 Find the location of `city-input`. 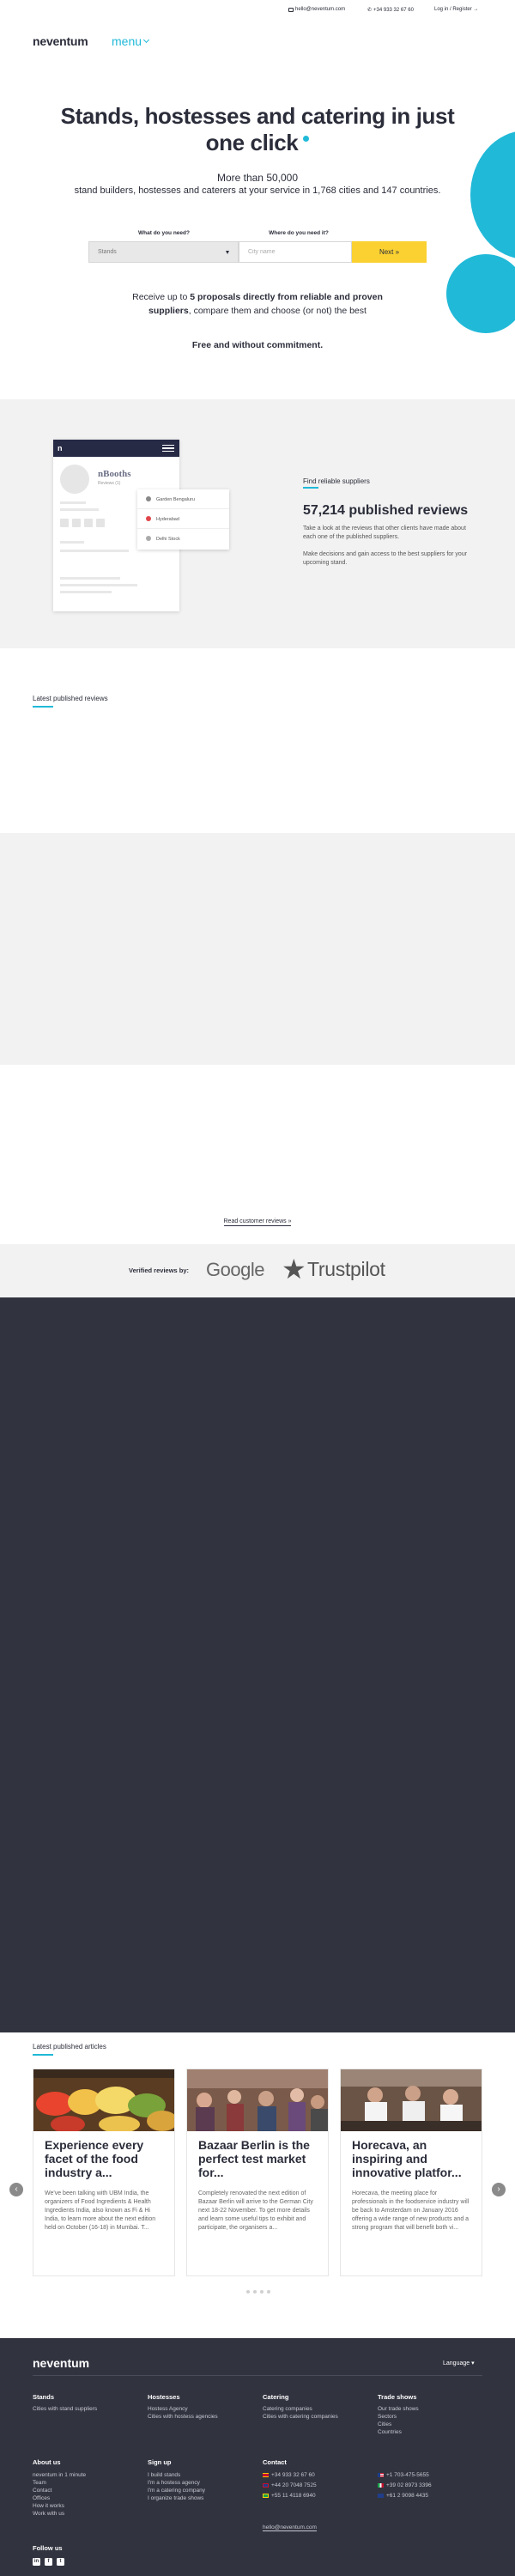

city-input is located at coordinates (295, 252).